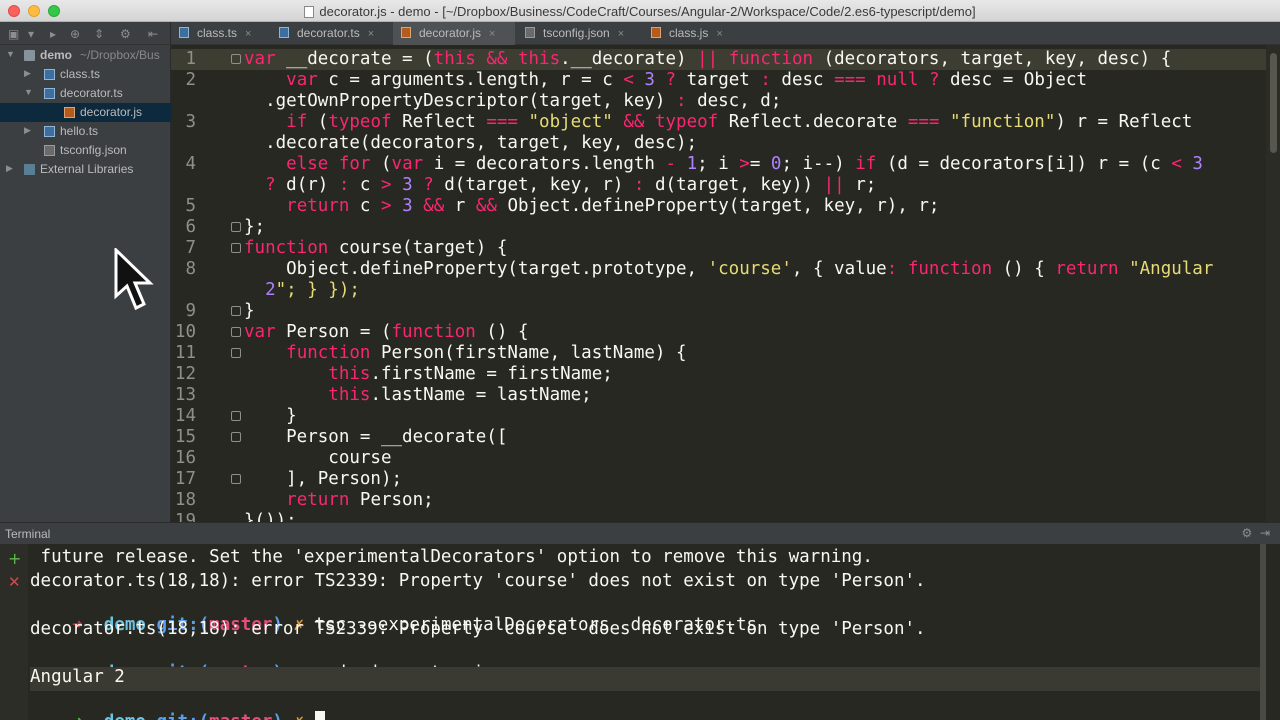  Describe the element at coordinates (13, 34) in the screenshot. I see `project-view-icon: ▣` at that location.